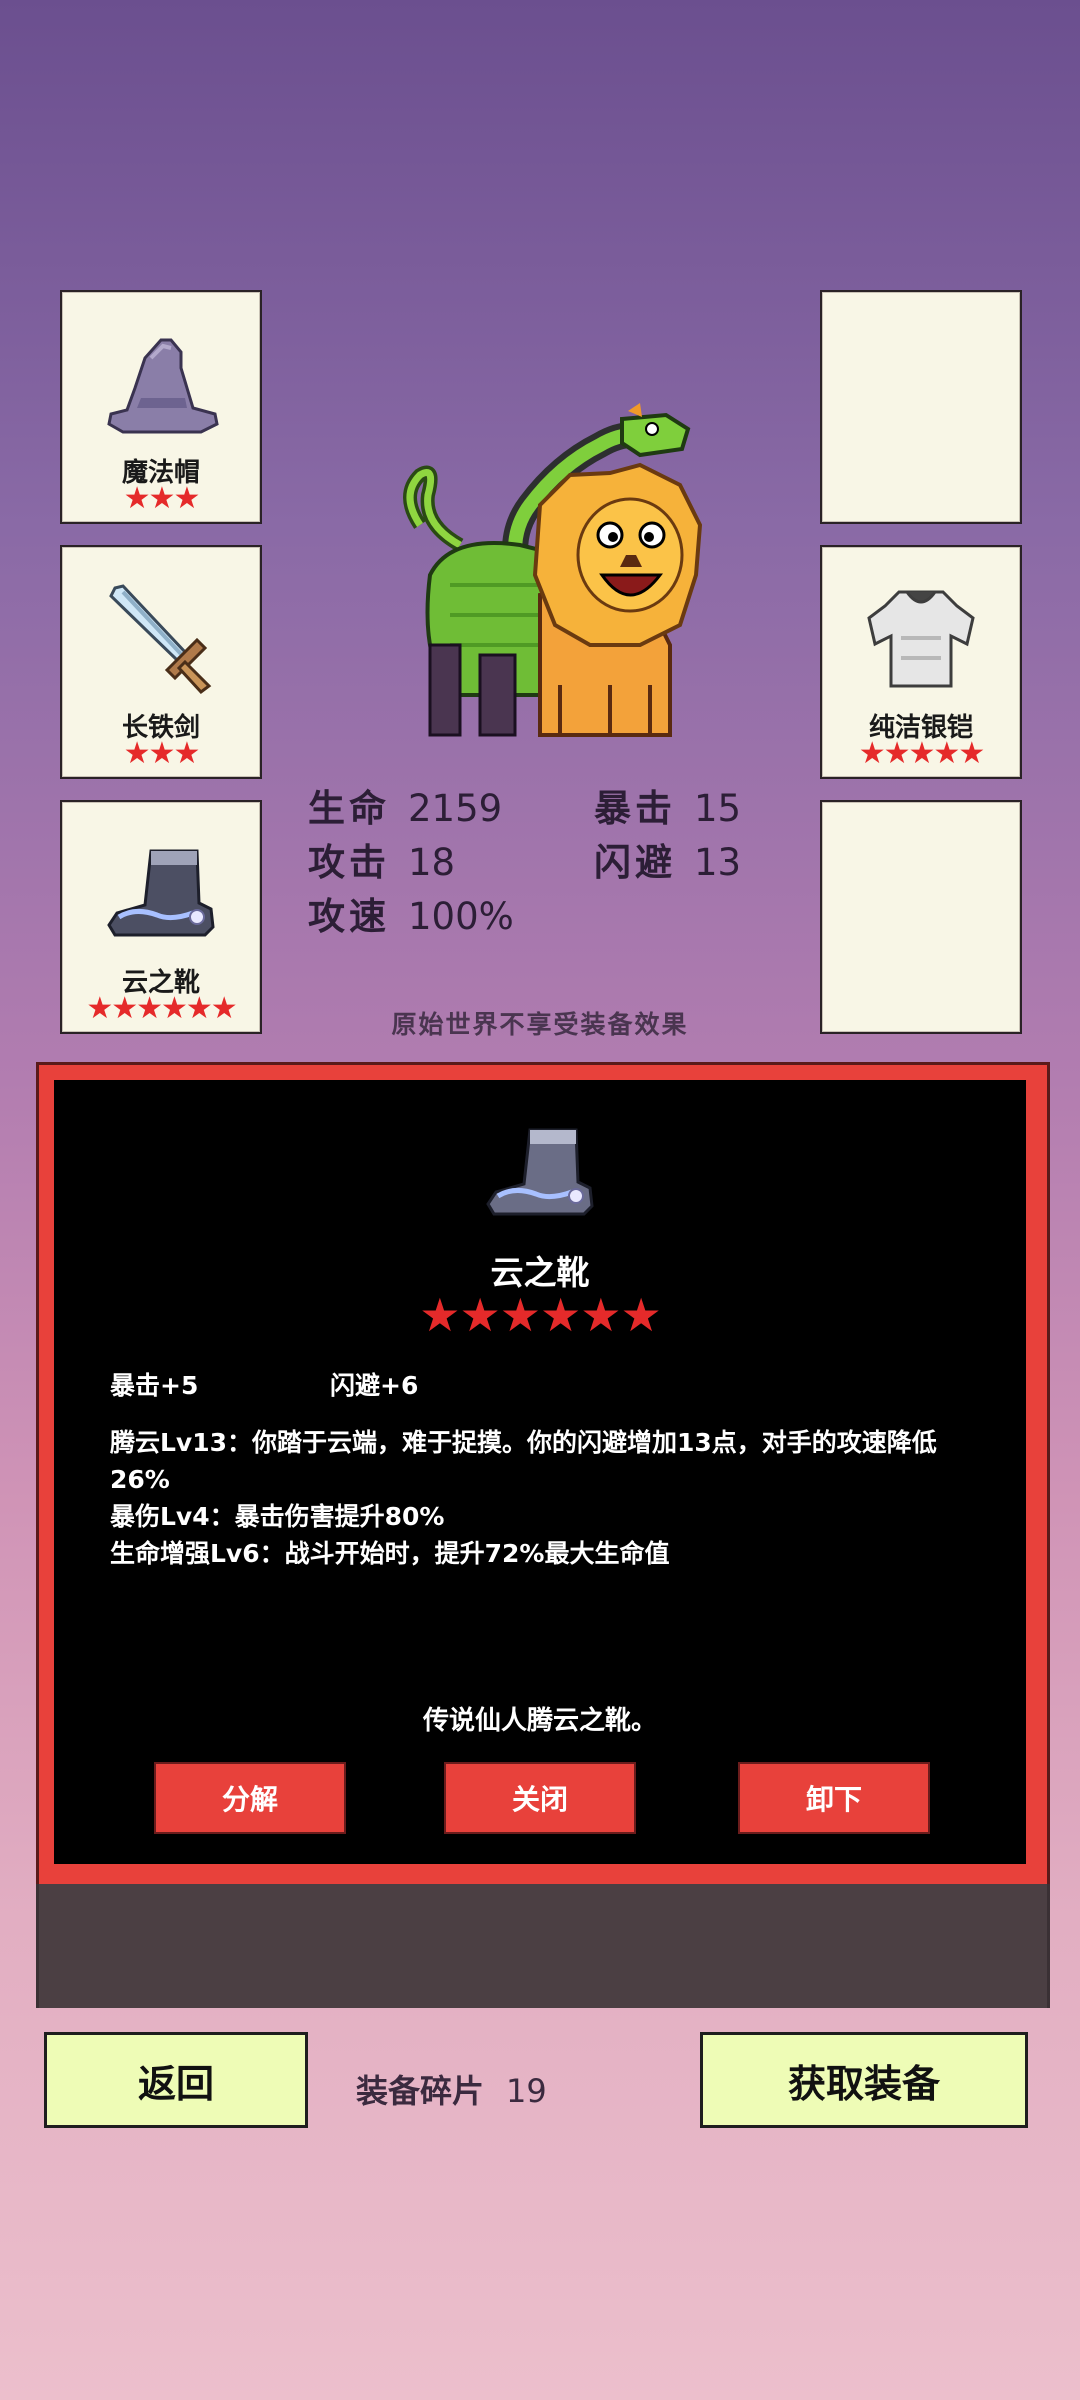 Image resolution: width=1080 pixels, height=2400 pixels. Describe the element at coordinates (405, 805) in the screenshot. I see `stat-hp: 生命 2159` at that location.